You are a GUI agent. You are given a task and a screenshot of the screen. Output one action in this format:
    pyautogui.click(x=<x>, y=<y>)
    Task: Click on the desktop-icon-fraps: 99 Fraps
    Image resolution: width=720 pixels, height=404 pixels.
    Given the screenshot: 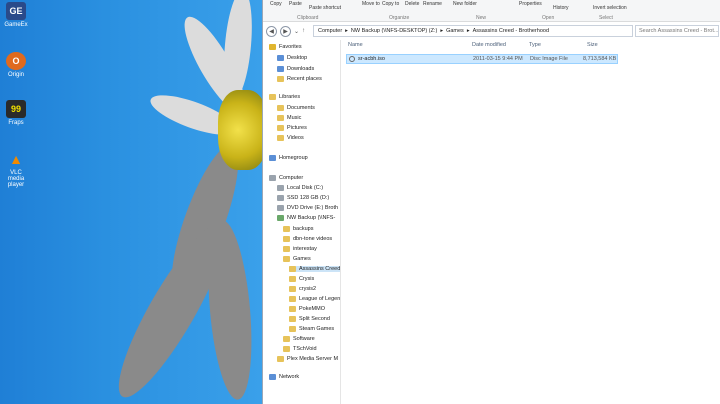 What is the action you would take?
    pyautogui.click(x=16, y=113)
    